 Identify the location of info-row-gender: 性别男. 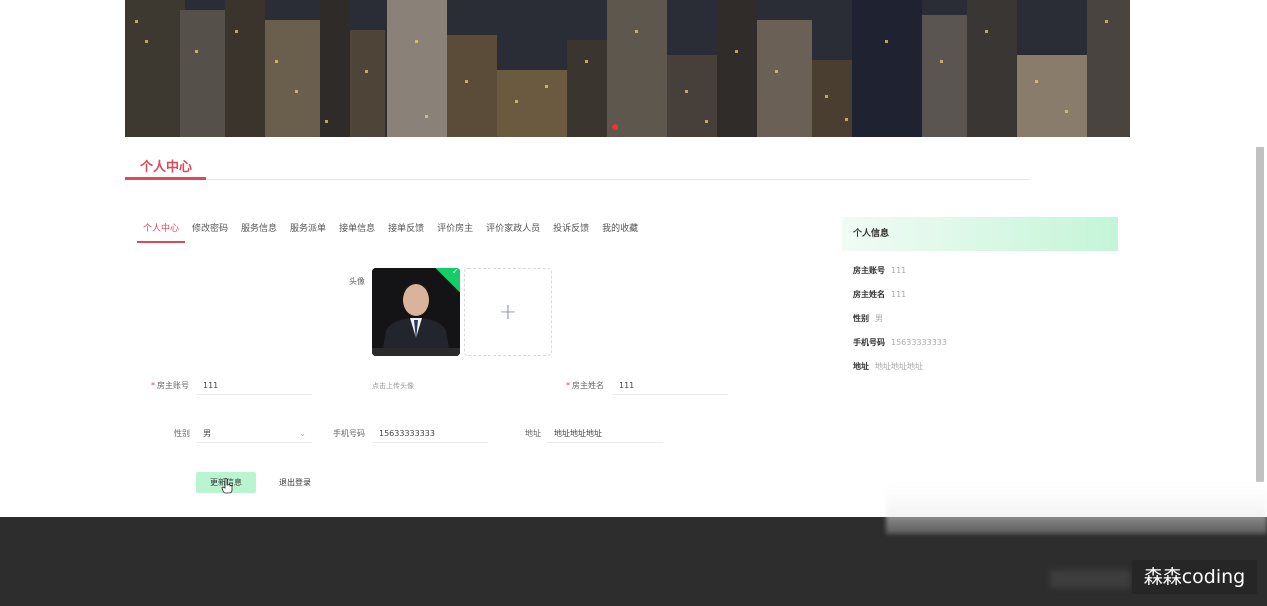
(868, 318).